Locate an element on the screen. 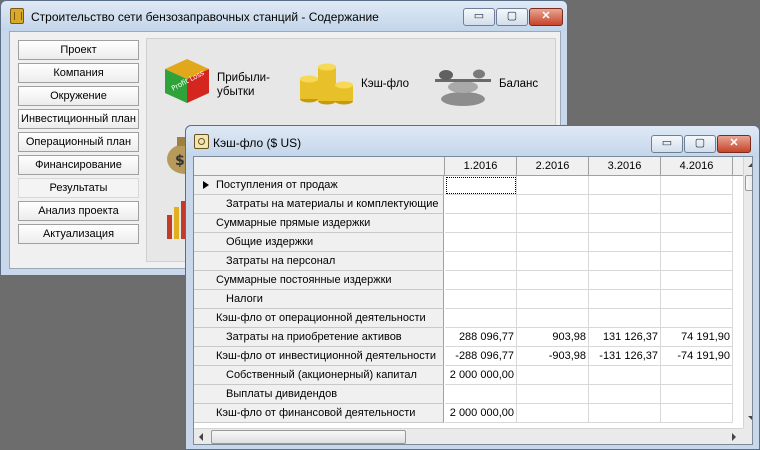 This screenshot has width=760, height=450. child-minimize-button: ▭ is located at coordinates (667, 144).